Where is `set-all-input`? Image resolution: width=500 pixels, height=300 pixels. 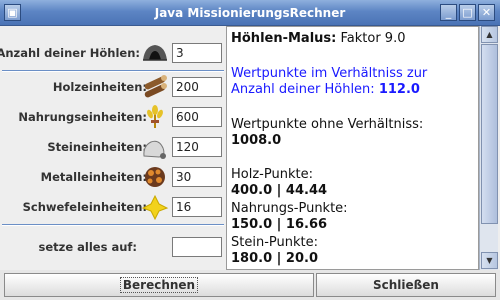
set-all-input is located at coordinates (197, 247).